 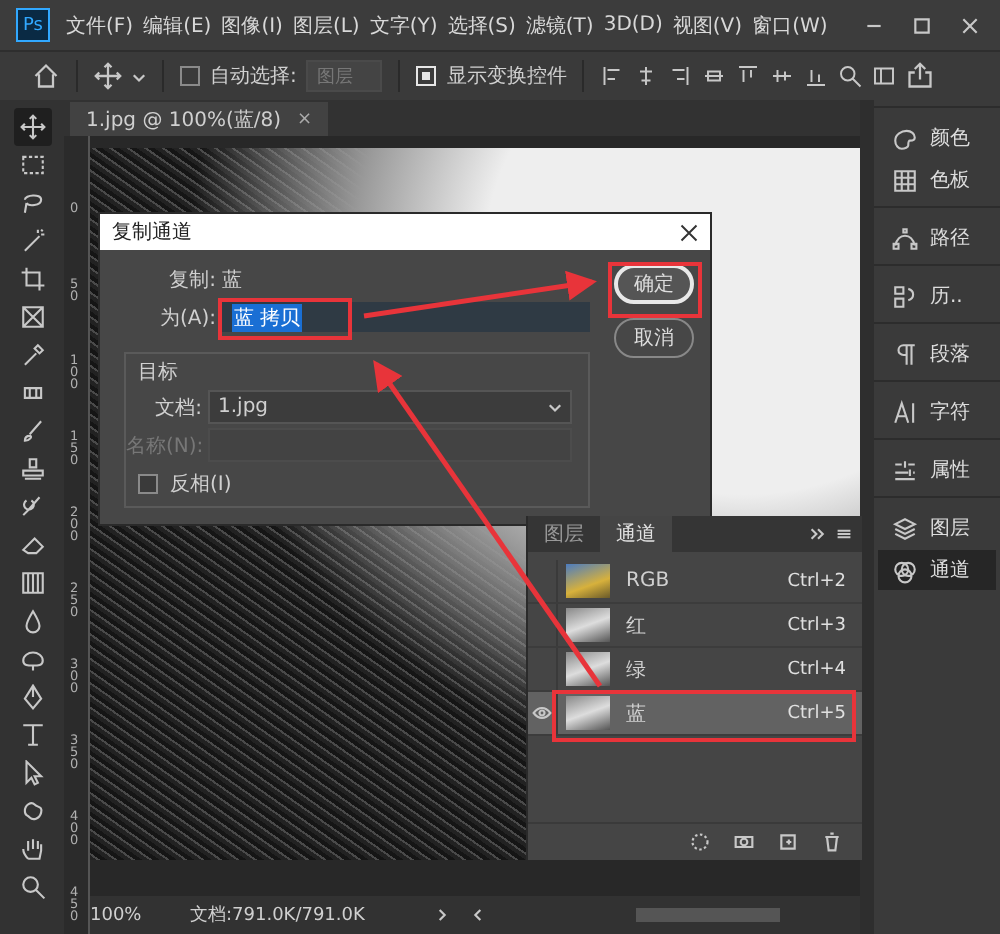 I want to click on menu-item: 图像(I), so click(x=252, y=25).